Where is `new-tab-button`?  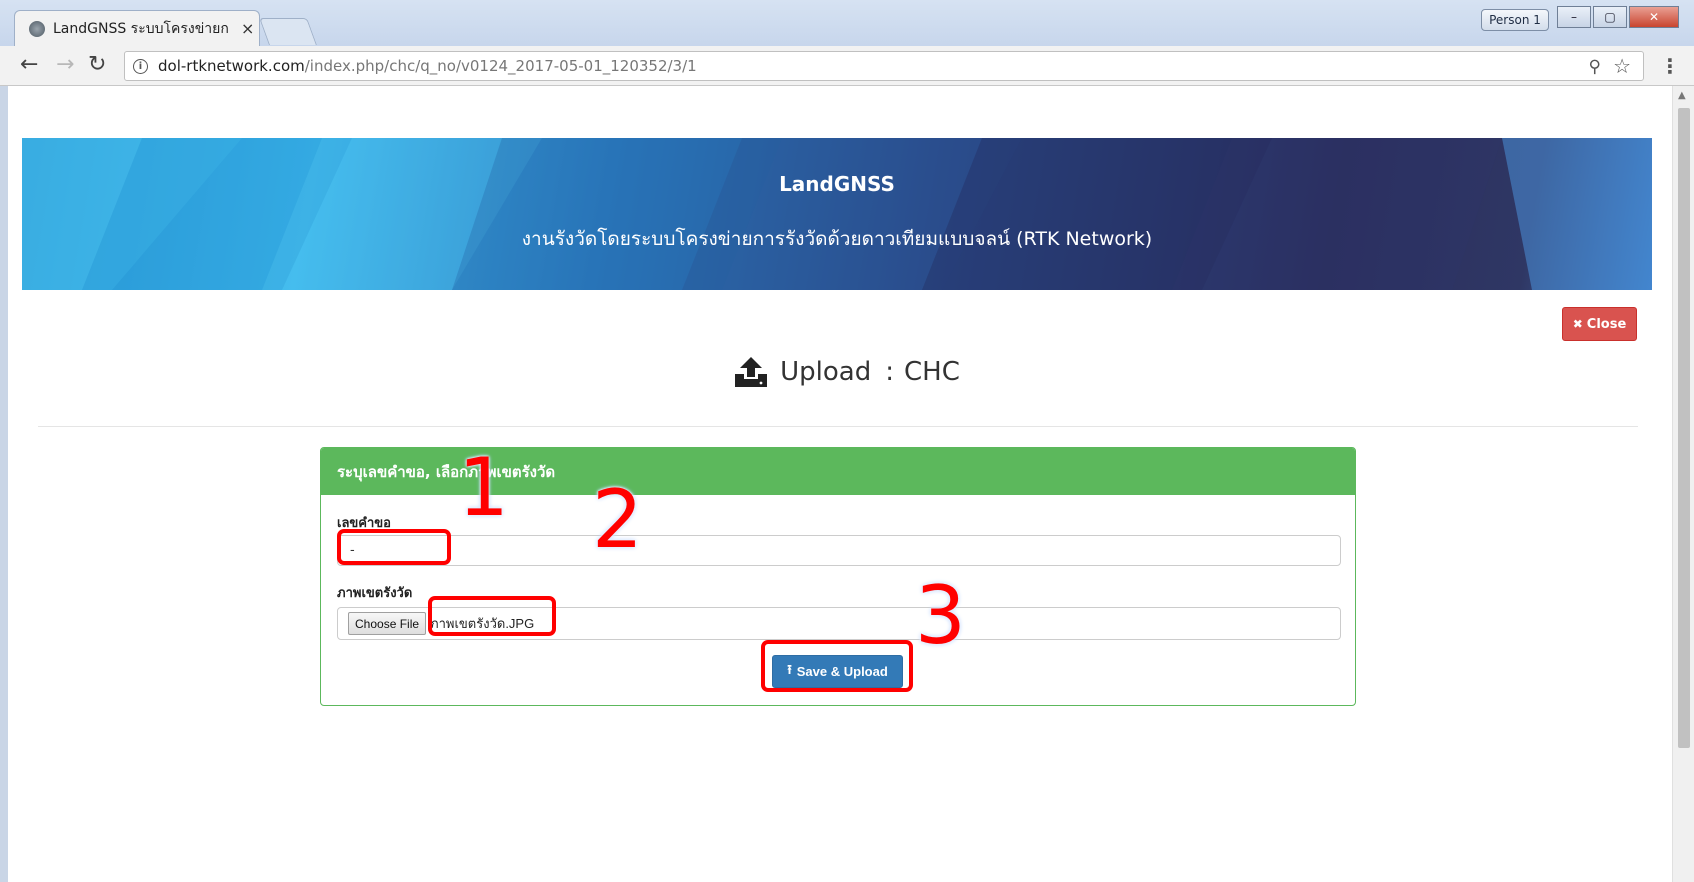 new-tab-button is located at coordinates (288, 31).